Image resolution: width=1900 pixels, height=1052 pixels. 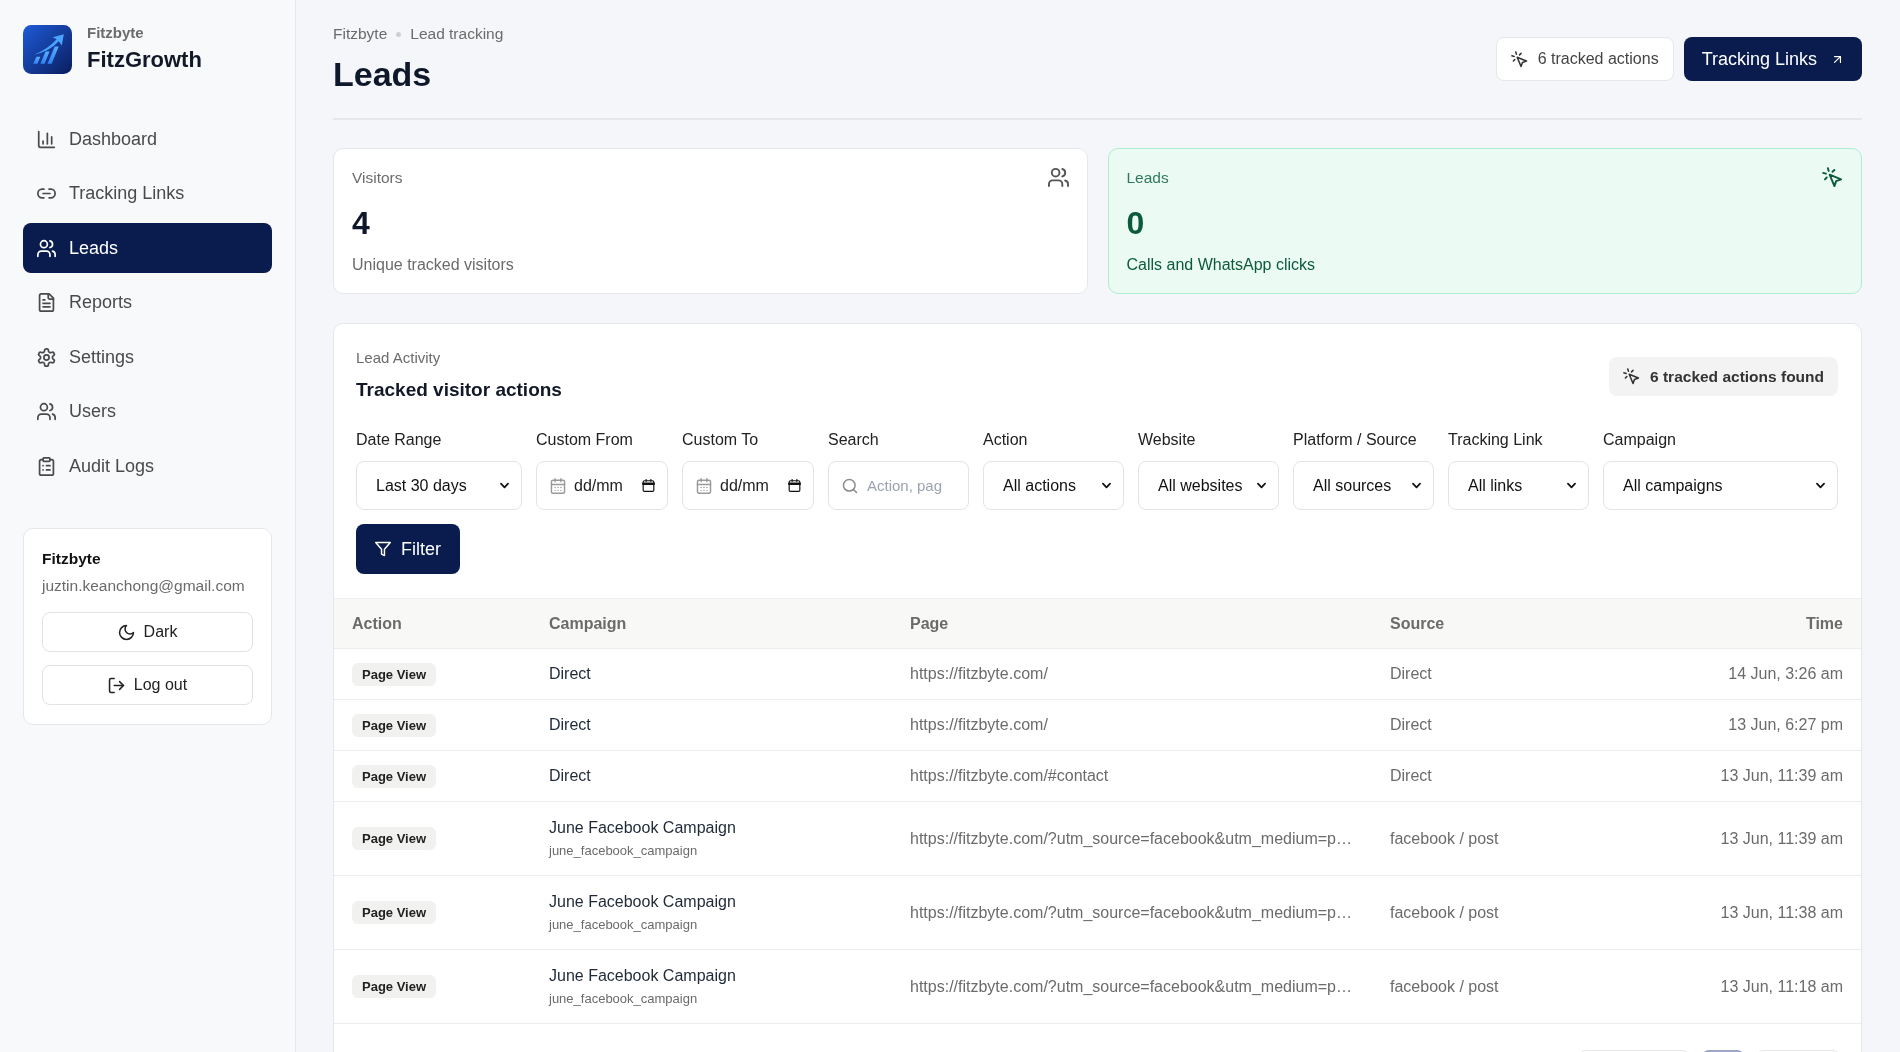 What do you see at coordinates (1720, 485) in the screenshot?
I see `dropdown: All campaigns` at bounding box center [1720, 485].